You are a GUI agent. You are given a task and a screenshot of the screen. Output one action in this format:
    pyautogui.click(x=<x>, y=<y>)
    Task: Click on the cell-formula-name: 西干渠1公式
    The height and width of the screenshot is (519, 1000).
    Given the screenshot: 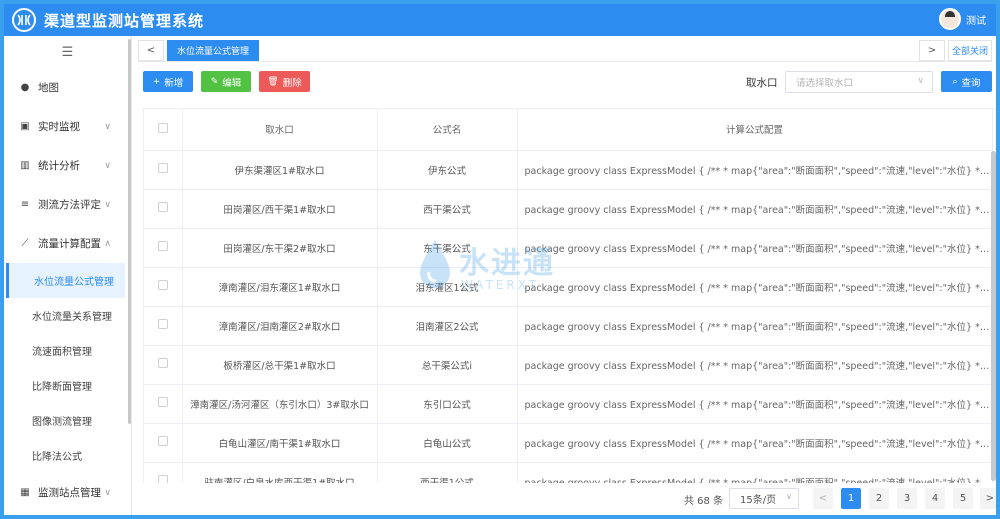 What is the action you would take?
    pyautogui.click(x=447, y=472)
    